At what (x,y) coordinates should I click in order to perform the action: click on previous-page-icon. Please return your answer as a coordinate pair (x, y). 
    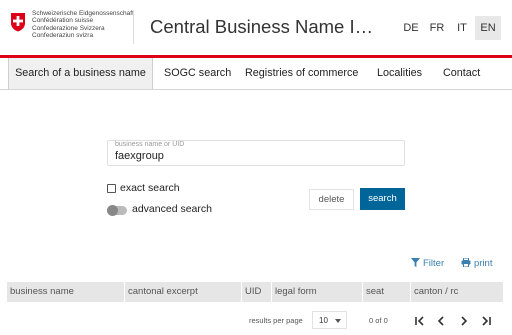
    Looking at the image, I should click on (441, 321).